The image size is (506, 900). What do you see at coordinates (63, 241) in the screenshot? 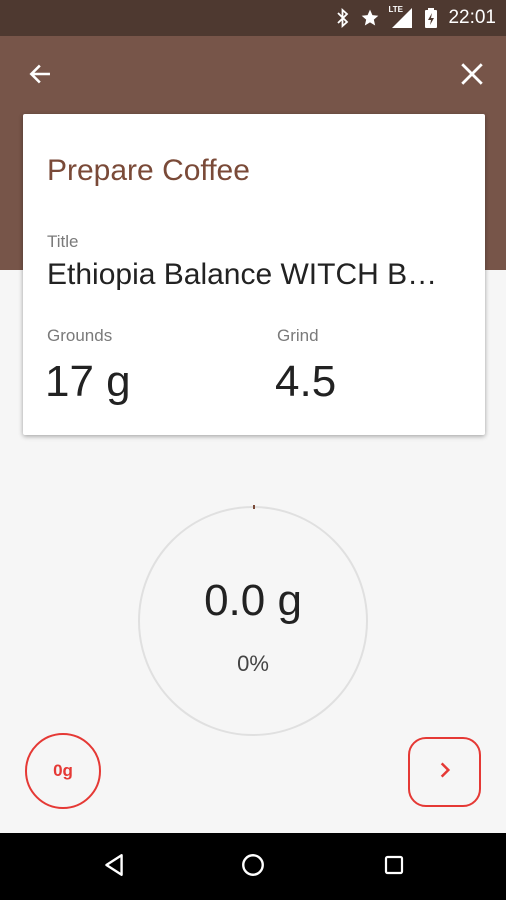
I see `title-label: Title` at bounding box center [63, 241].